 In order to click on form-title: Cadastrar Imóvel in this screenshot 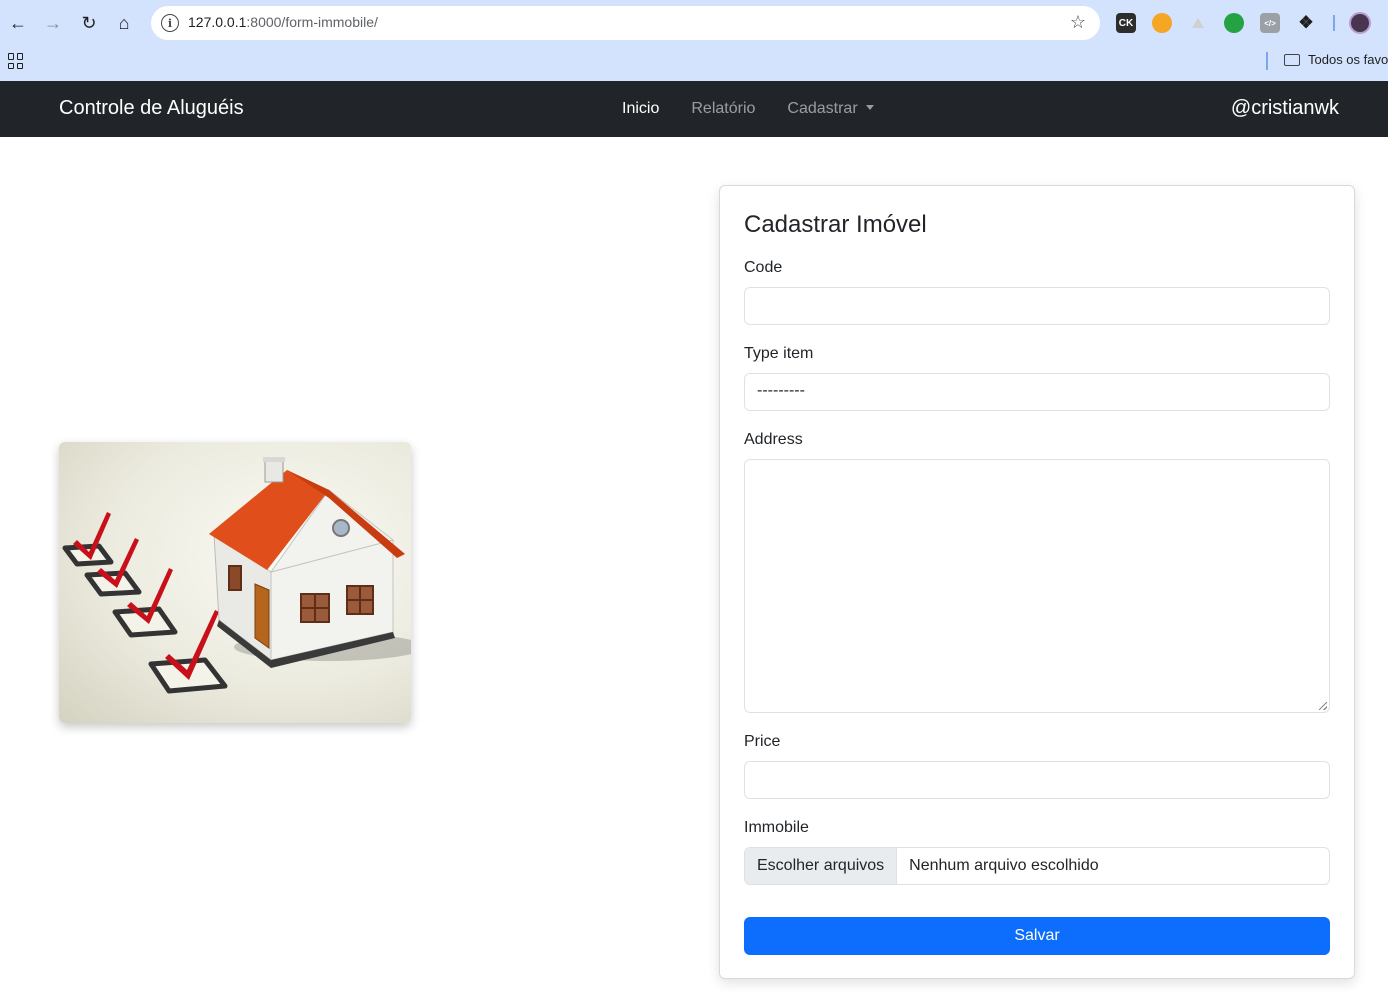, I will do `click(835, 224)`.